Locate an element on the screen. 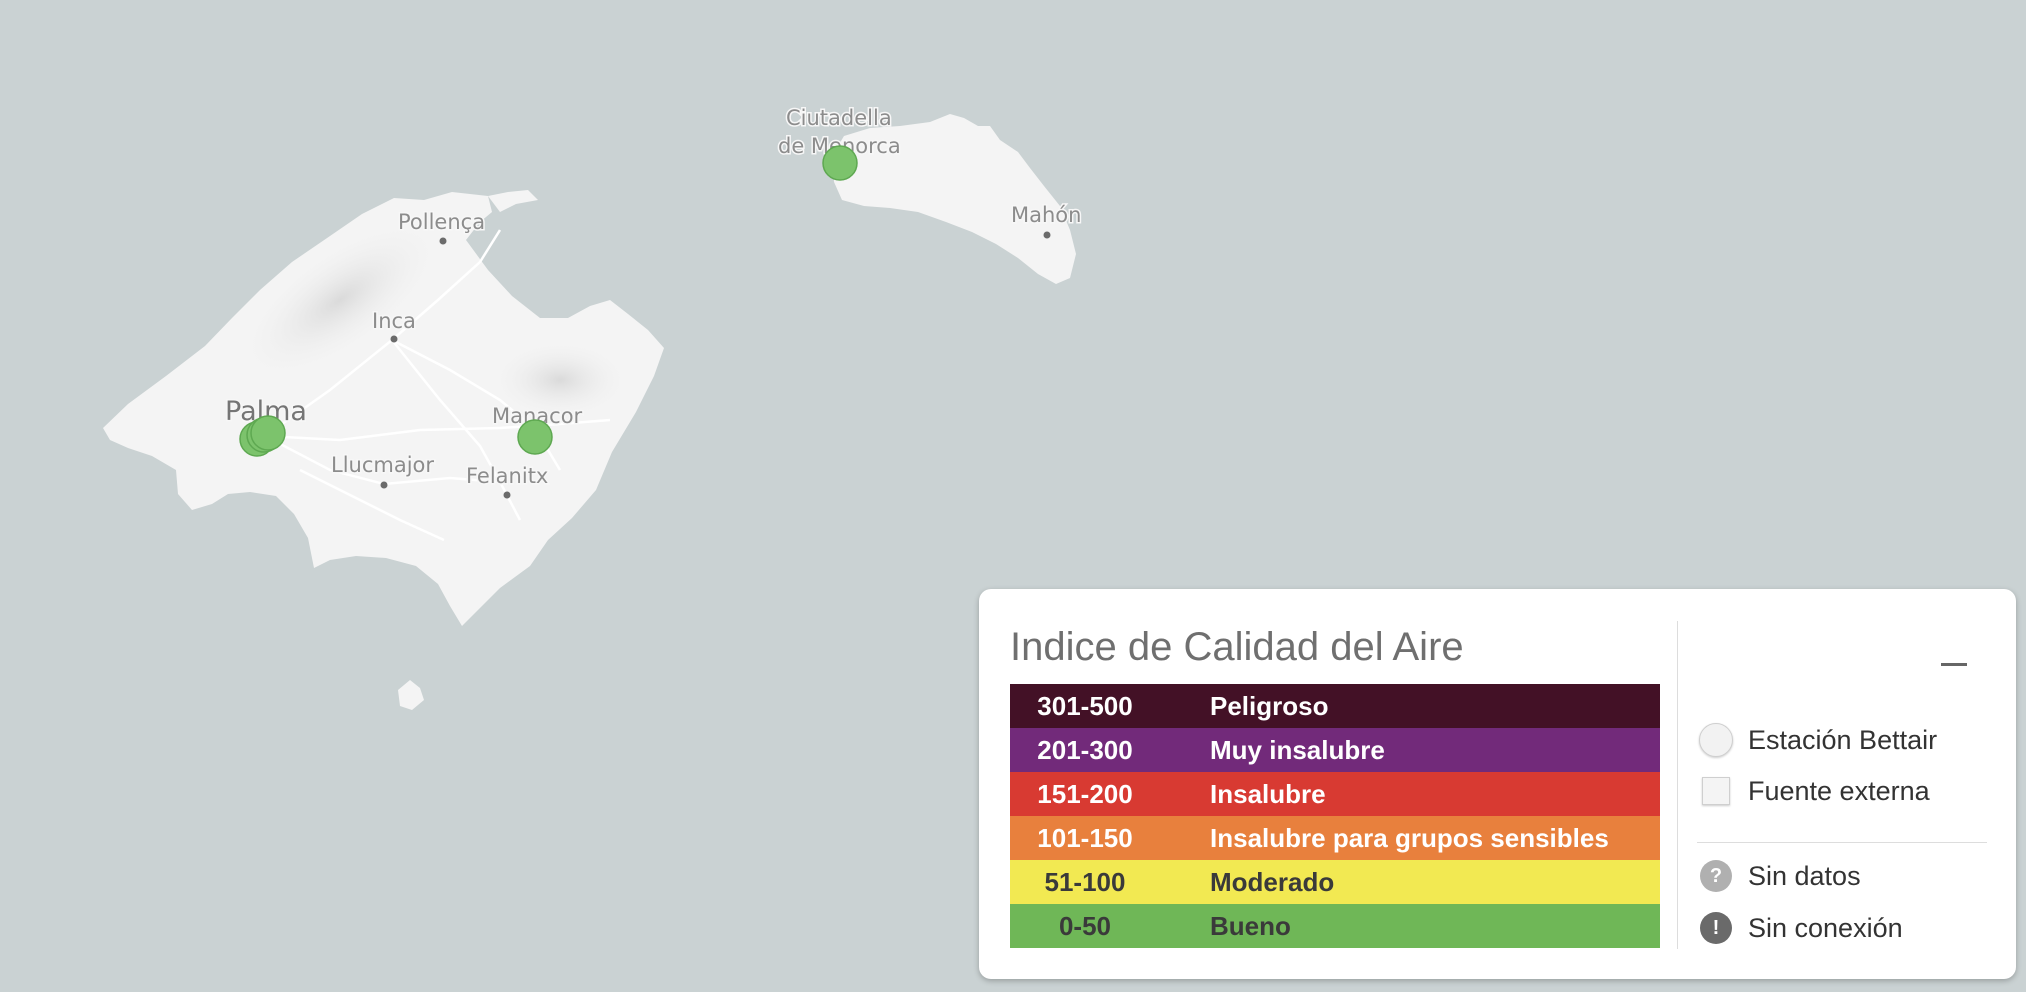 Image resolution: width=2026 pixels, height=992 pixels. station-marker-manacor is located at coordinates (535, 437).